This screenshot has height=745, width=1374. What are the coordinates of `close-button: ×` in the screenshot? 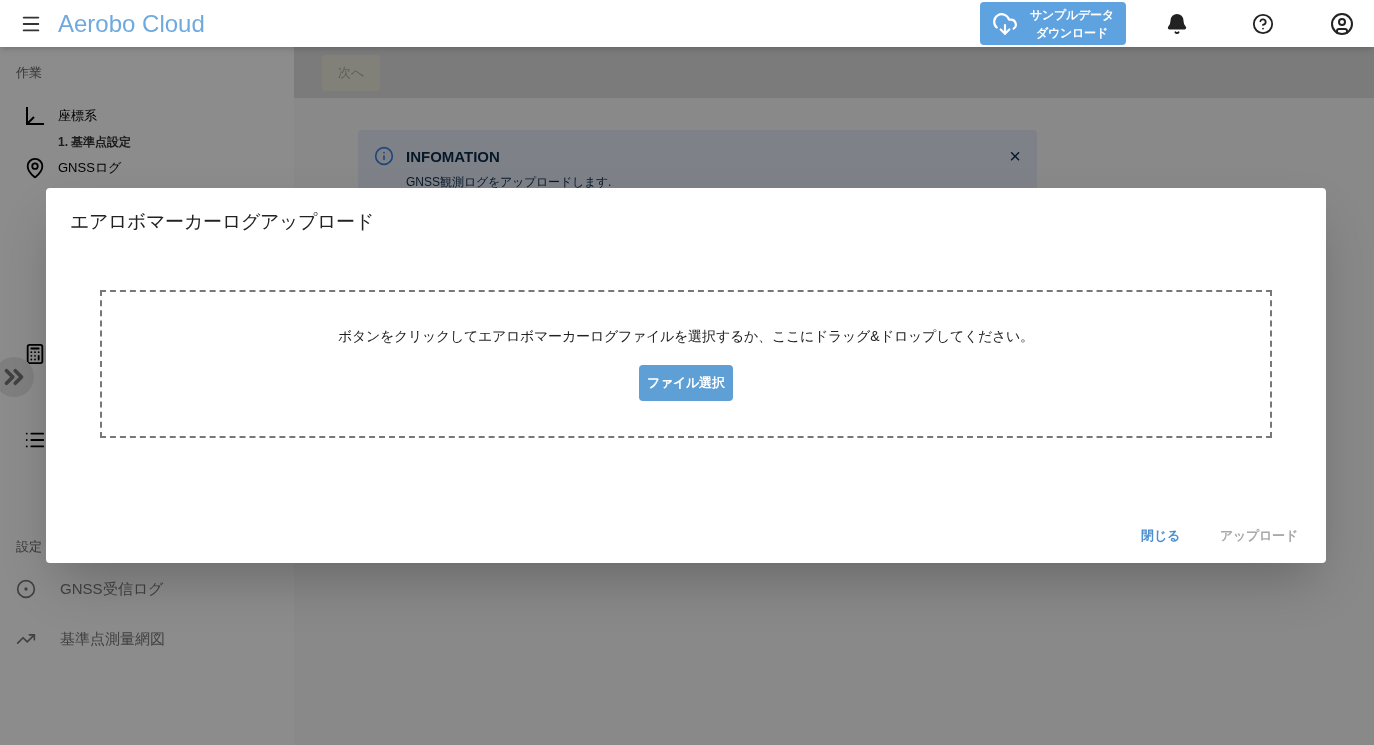 It's located at (1015, 156).